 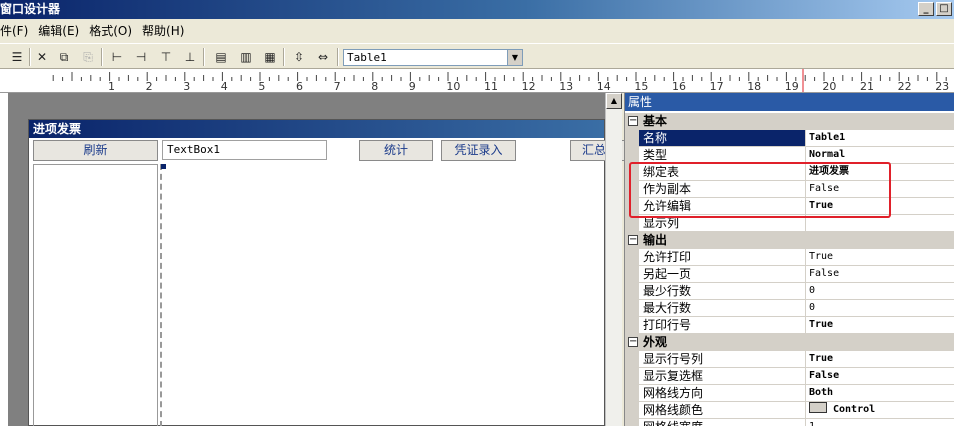 I want to click on property-row: 网格线宽度1, so click(x=789, y=422).